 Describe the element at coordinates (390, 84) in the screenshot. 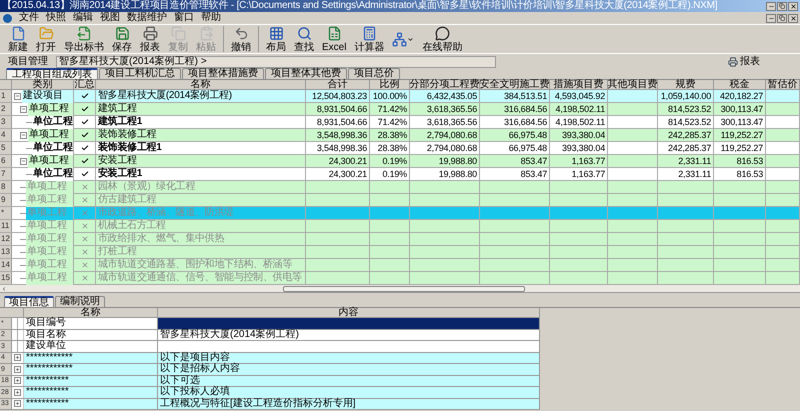

I see `column-header: 比例` at that location.